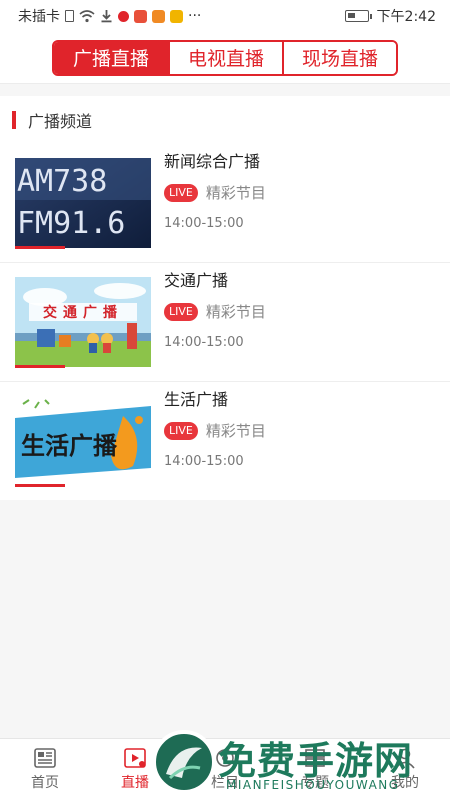 The width and height of the screenshot is (450, 800). Describe the element at coordinates (111, 57) in the screenshot. I see `tab-radio-live: 广播直播` at that location.